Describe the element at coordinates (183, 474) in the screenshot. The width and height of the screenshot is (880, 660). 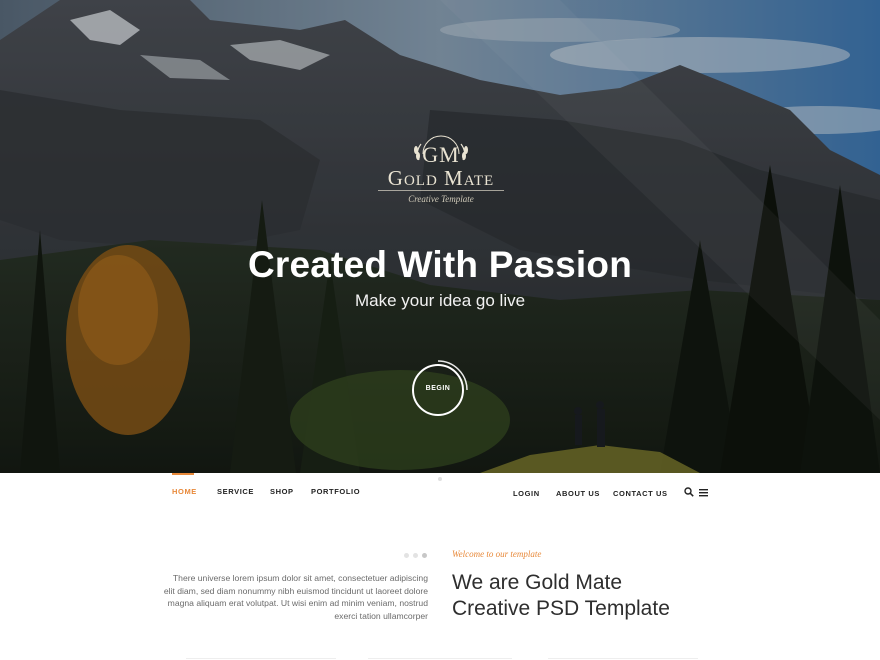
I see `nav-active-indicator` at that location.